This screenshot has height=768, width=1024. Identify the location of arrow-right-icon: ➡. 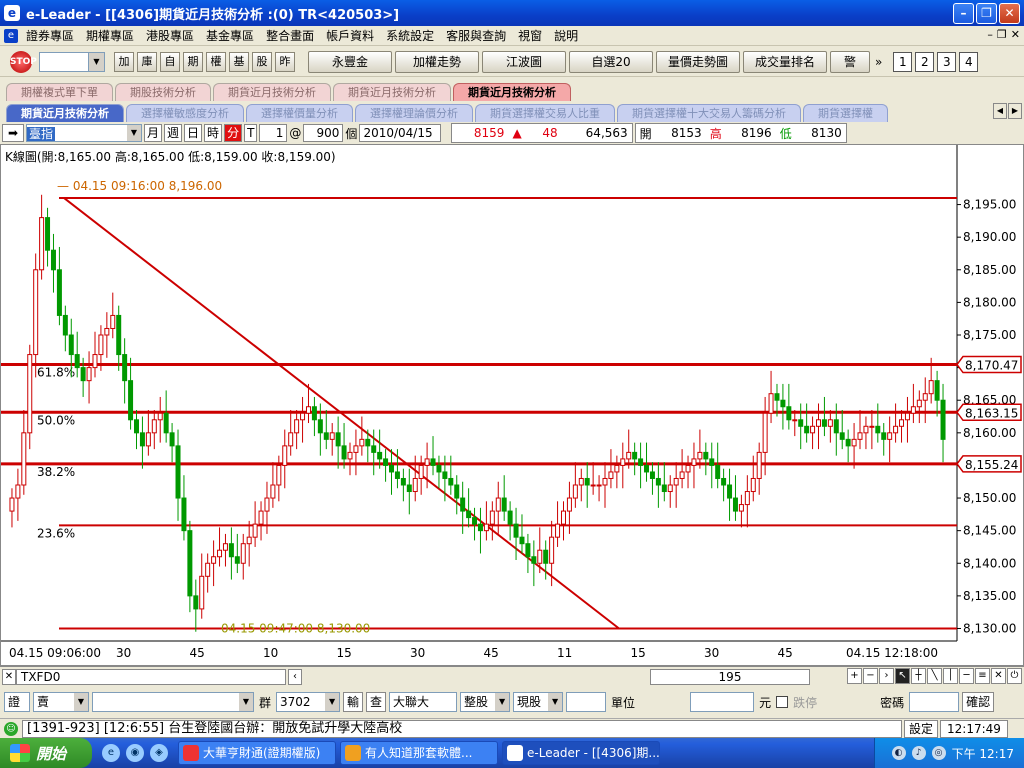
(13, 133).